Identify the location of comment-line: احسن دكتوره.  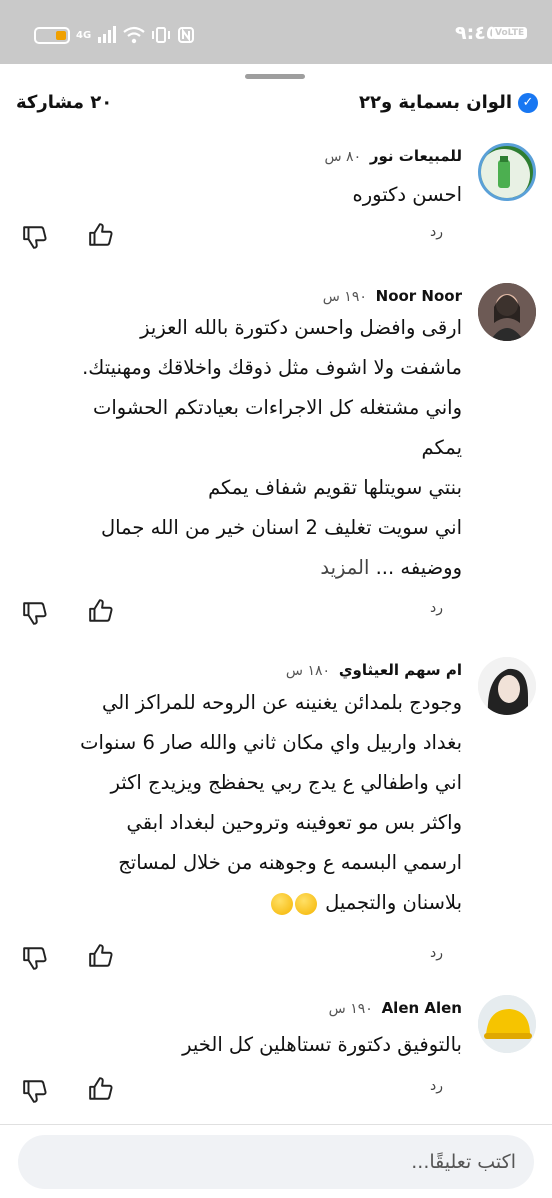
(407, 194).